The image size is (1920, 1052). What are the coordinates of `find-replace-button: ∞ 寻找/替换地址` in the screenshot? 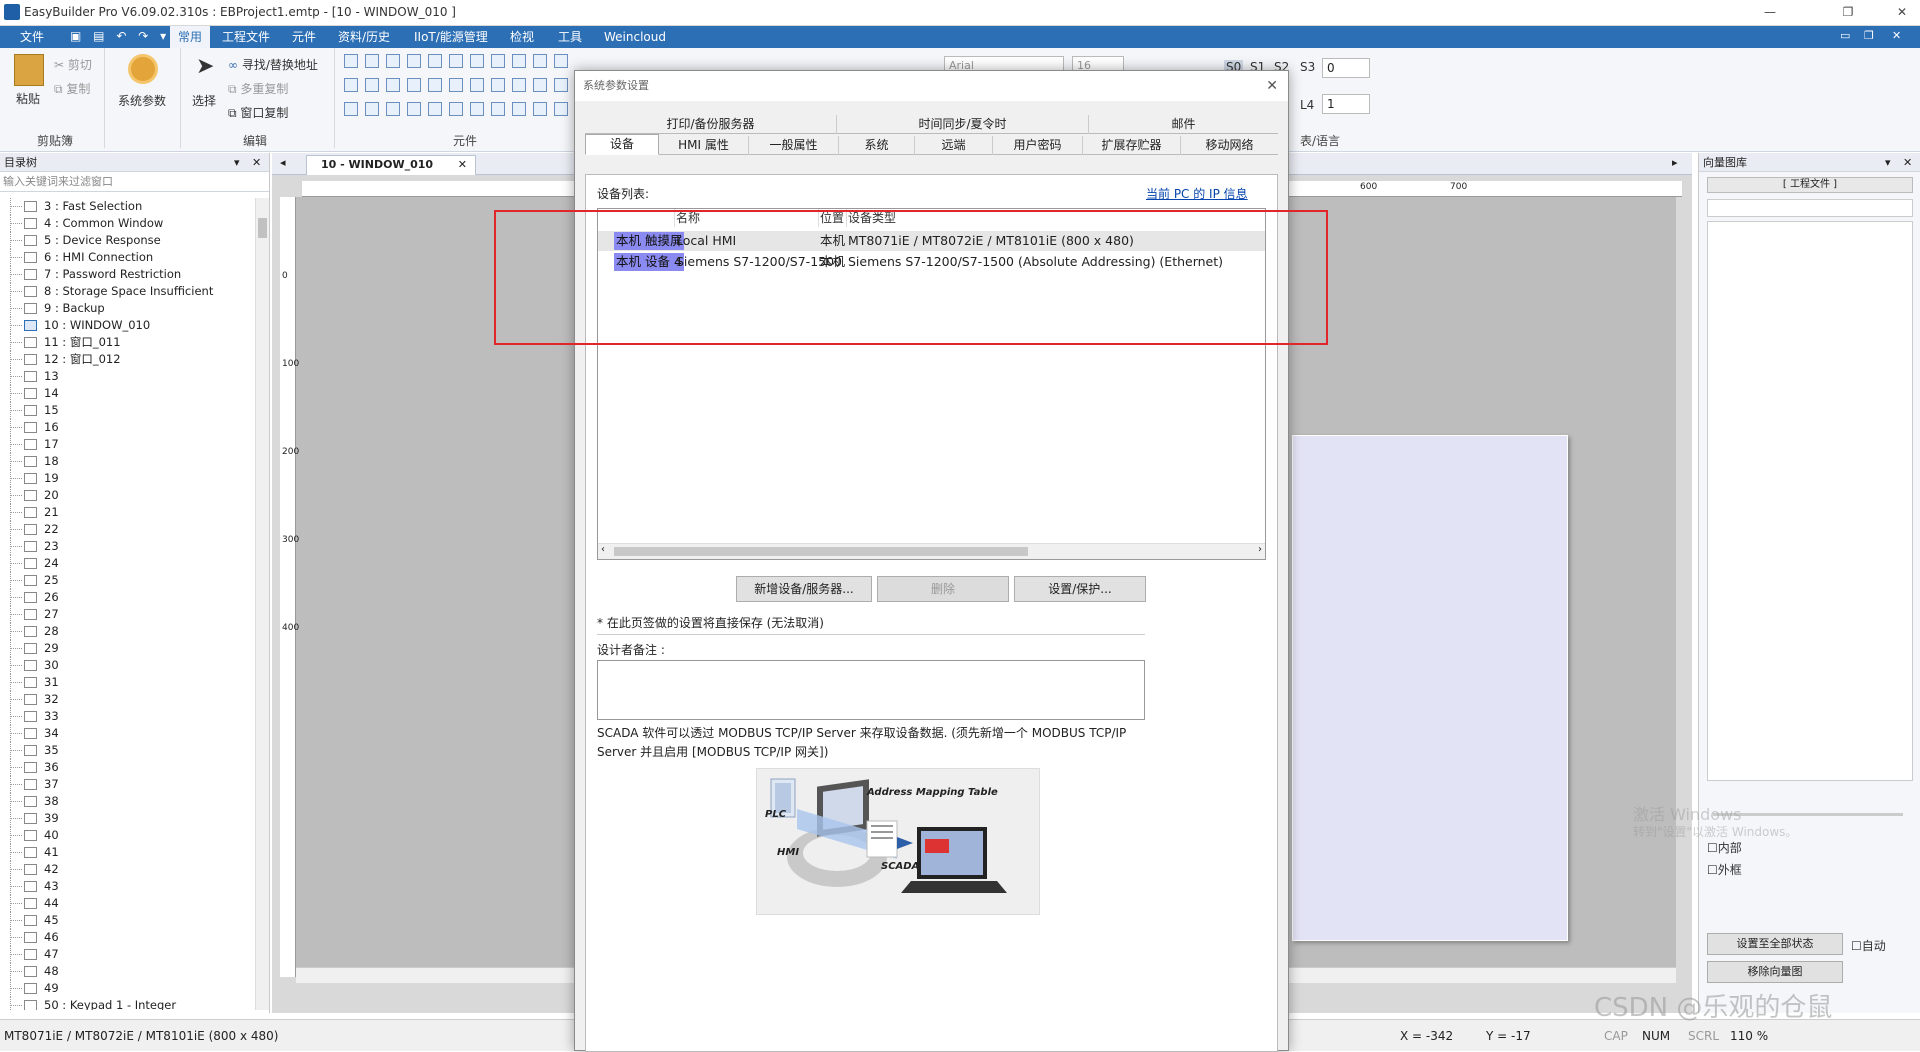 It's located at (273, 64).